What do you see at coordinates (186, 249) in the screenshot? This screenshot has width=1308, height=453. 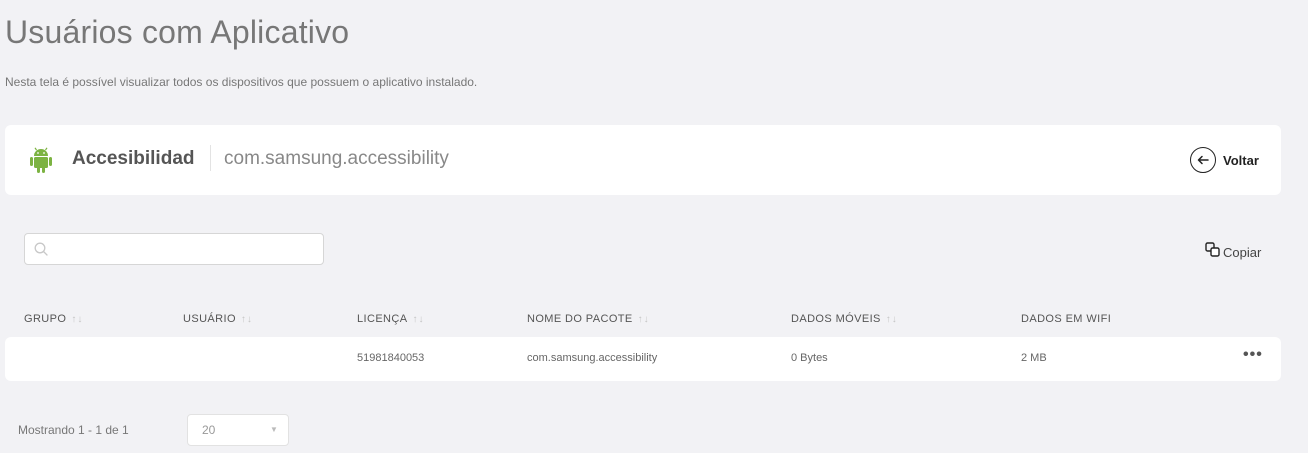 I see `search-input` at bounding box center [186, 249].